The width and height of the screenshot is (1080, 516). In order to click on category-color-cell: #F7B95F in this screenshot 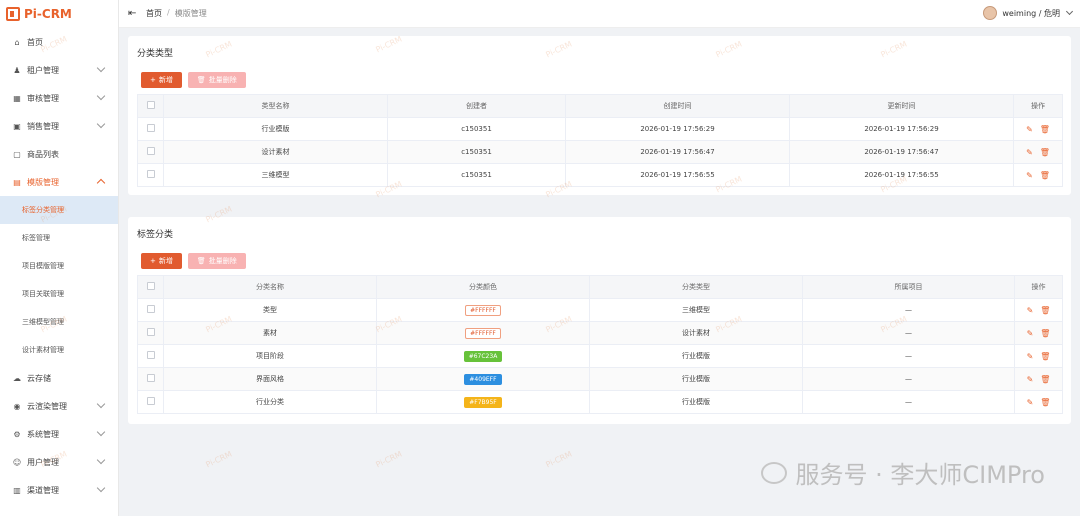, I will do `click(483, 402)`.